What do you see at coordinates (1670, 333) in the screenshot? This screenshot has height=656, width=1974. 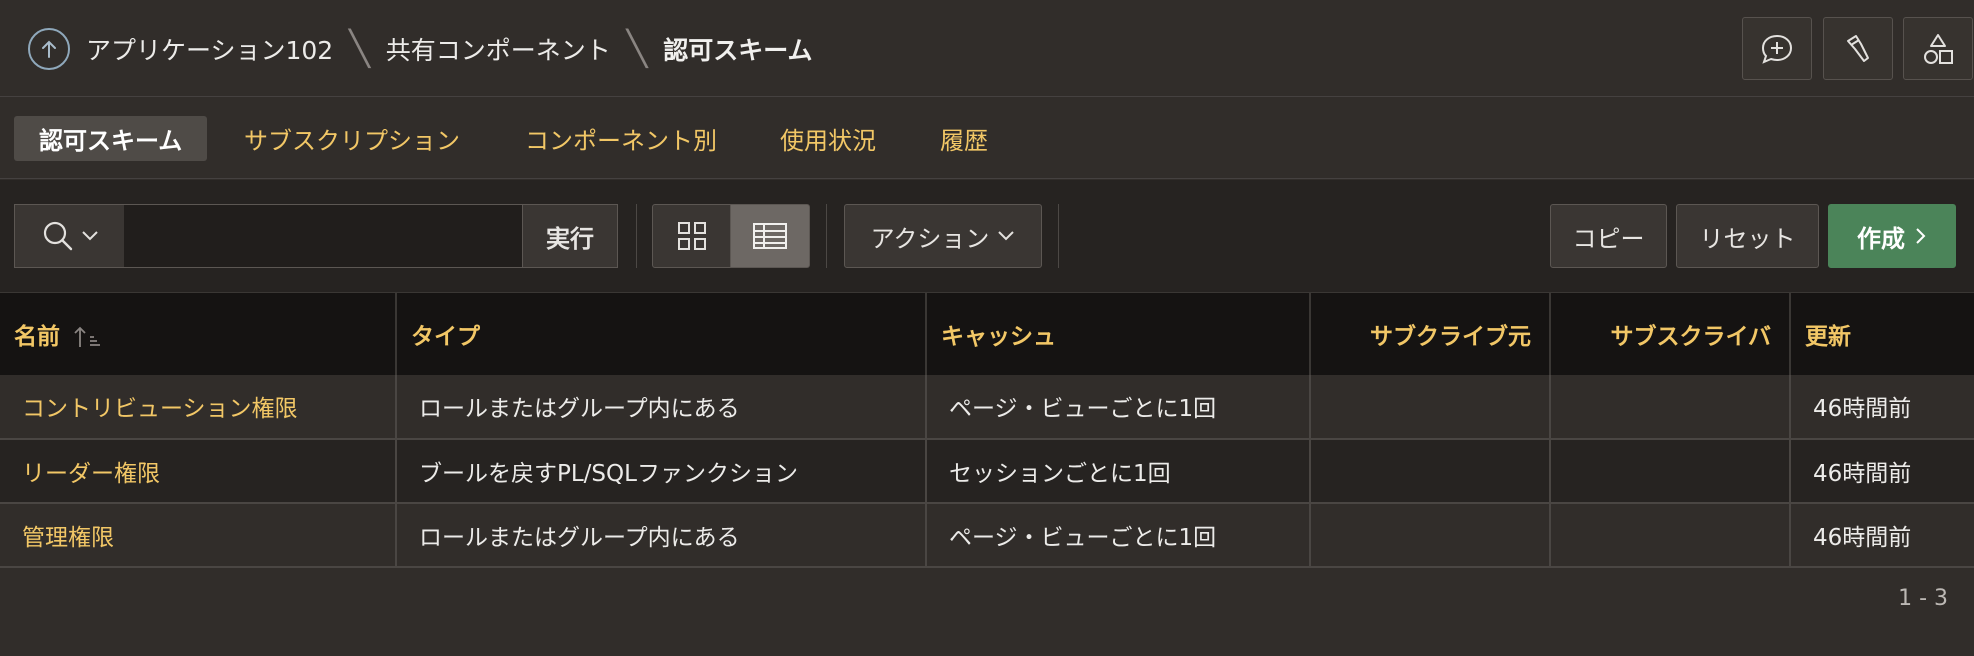 I see `column-header-subscribers: サブスクライバ` at bounding box center [1670, 333].